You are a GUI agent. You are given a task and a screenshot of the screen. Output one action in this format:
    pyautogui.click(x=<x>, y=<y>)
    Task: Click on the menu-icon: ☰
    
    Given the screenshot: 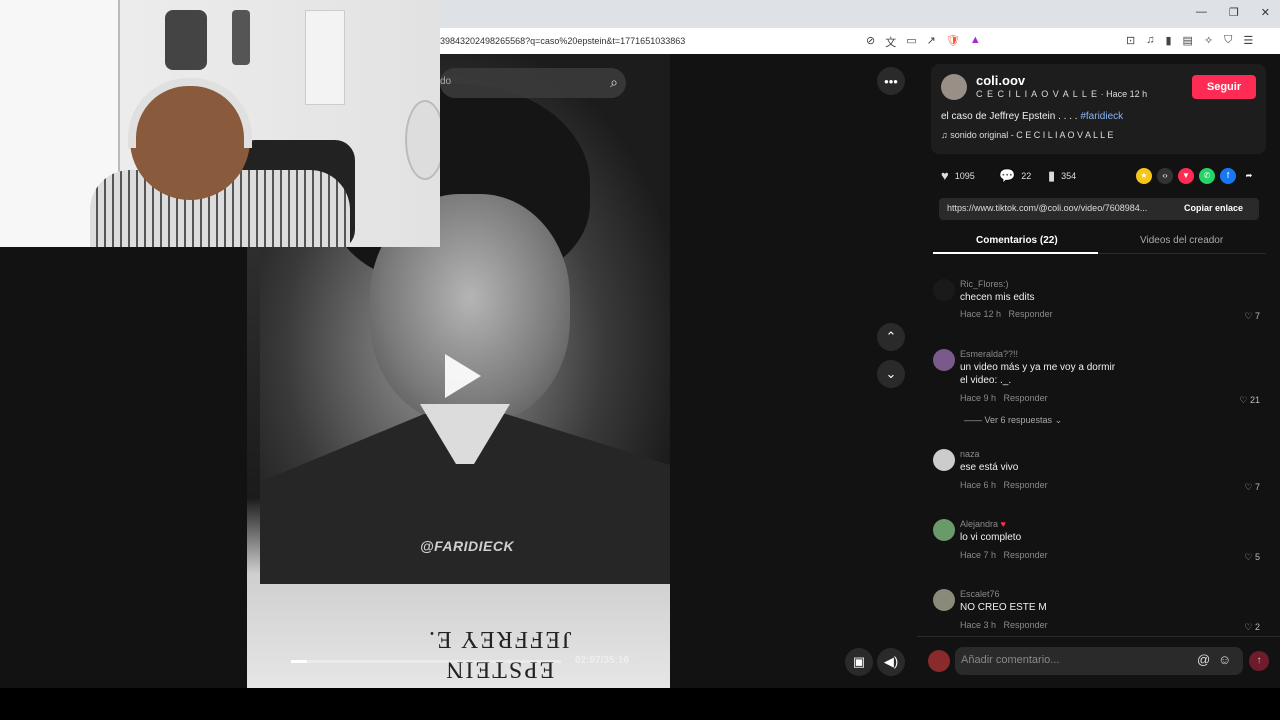 What is the action you would take?
    pyautogui.click(x=1248, y=40)
    